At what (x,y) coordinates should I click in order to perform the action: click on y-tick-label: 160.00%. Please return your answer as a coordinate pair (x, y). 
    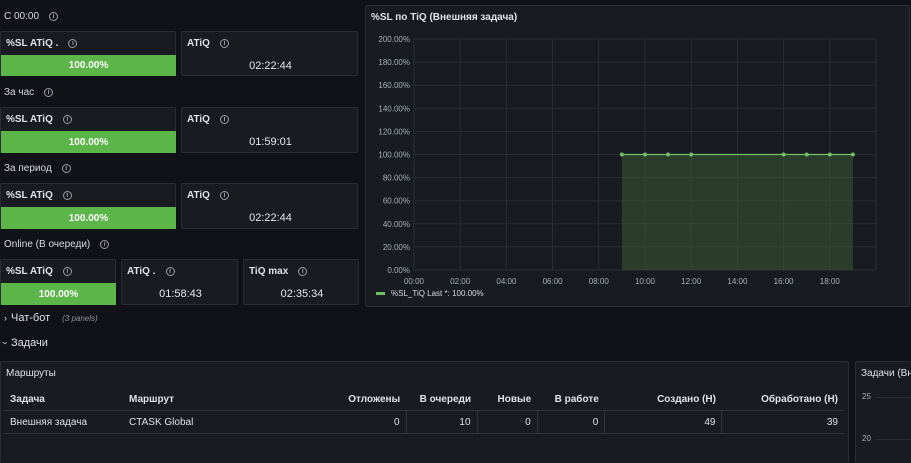
    Looking at the image, I should click on (394, 85).